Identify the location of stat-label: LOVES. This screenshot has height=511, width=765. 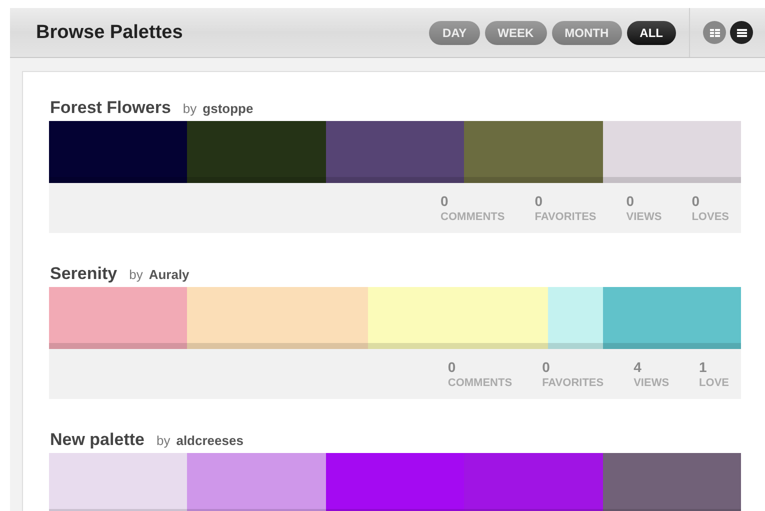
(710, 217).